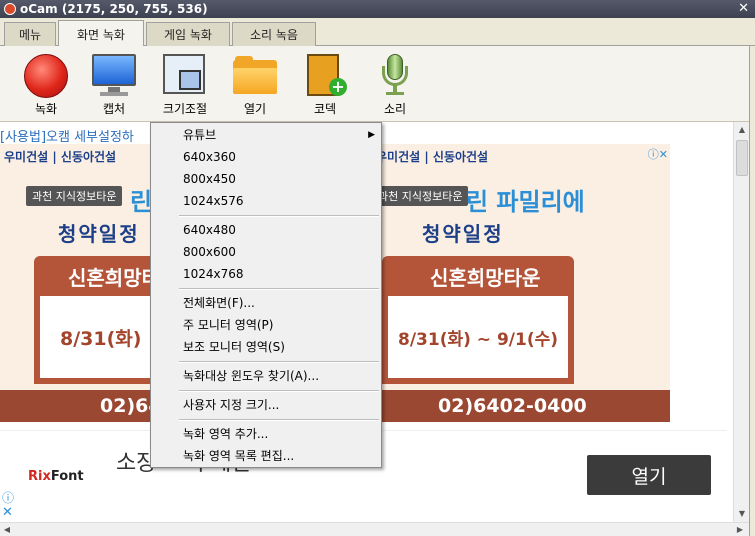 This screenshot has height=536, width=755. What do you see at coordinates (46, 76) in the screenshot?
I see `record-icon` at bounding box center [46, 76].